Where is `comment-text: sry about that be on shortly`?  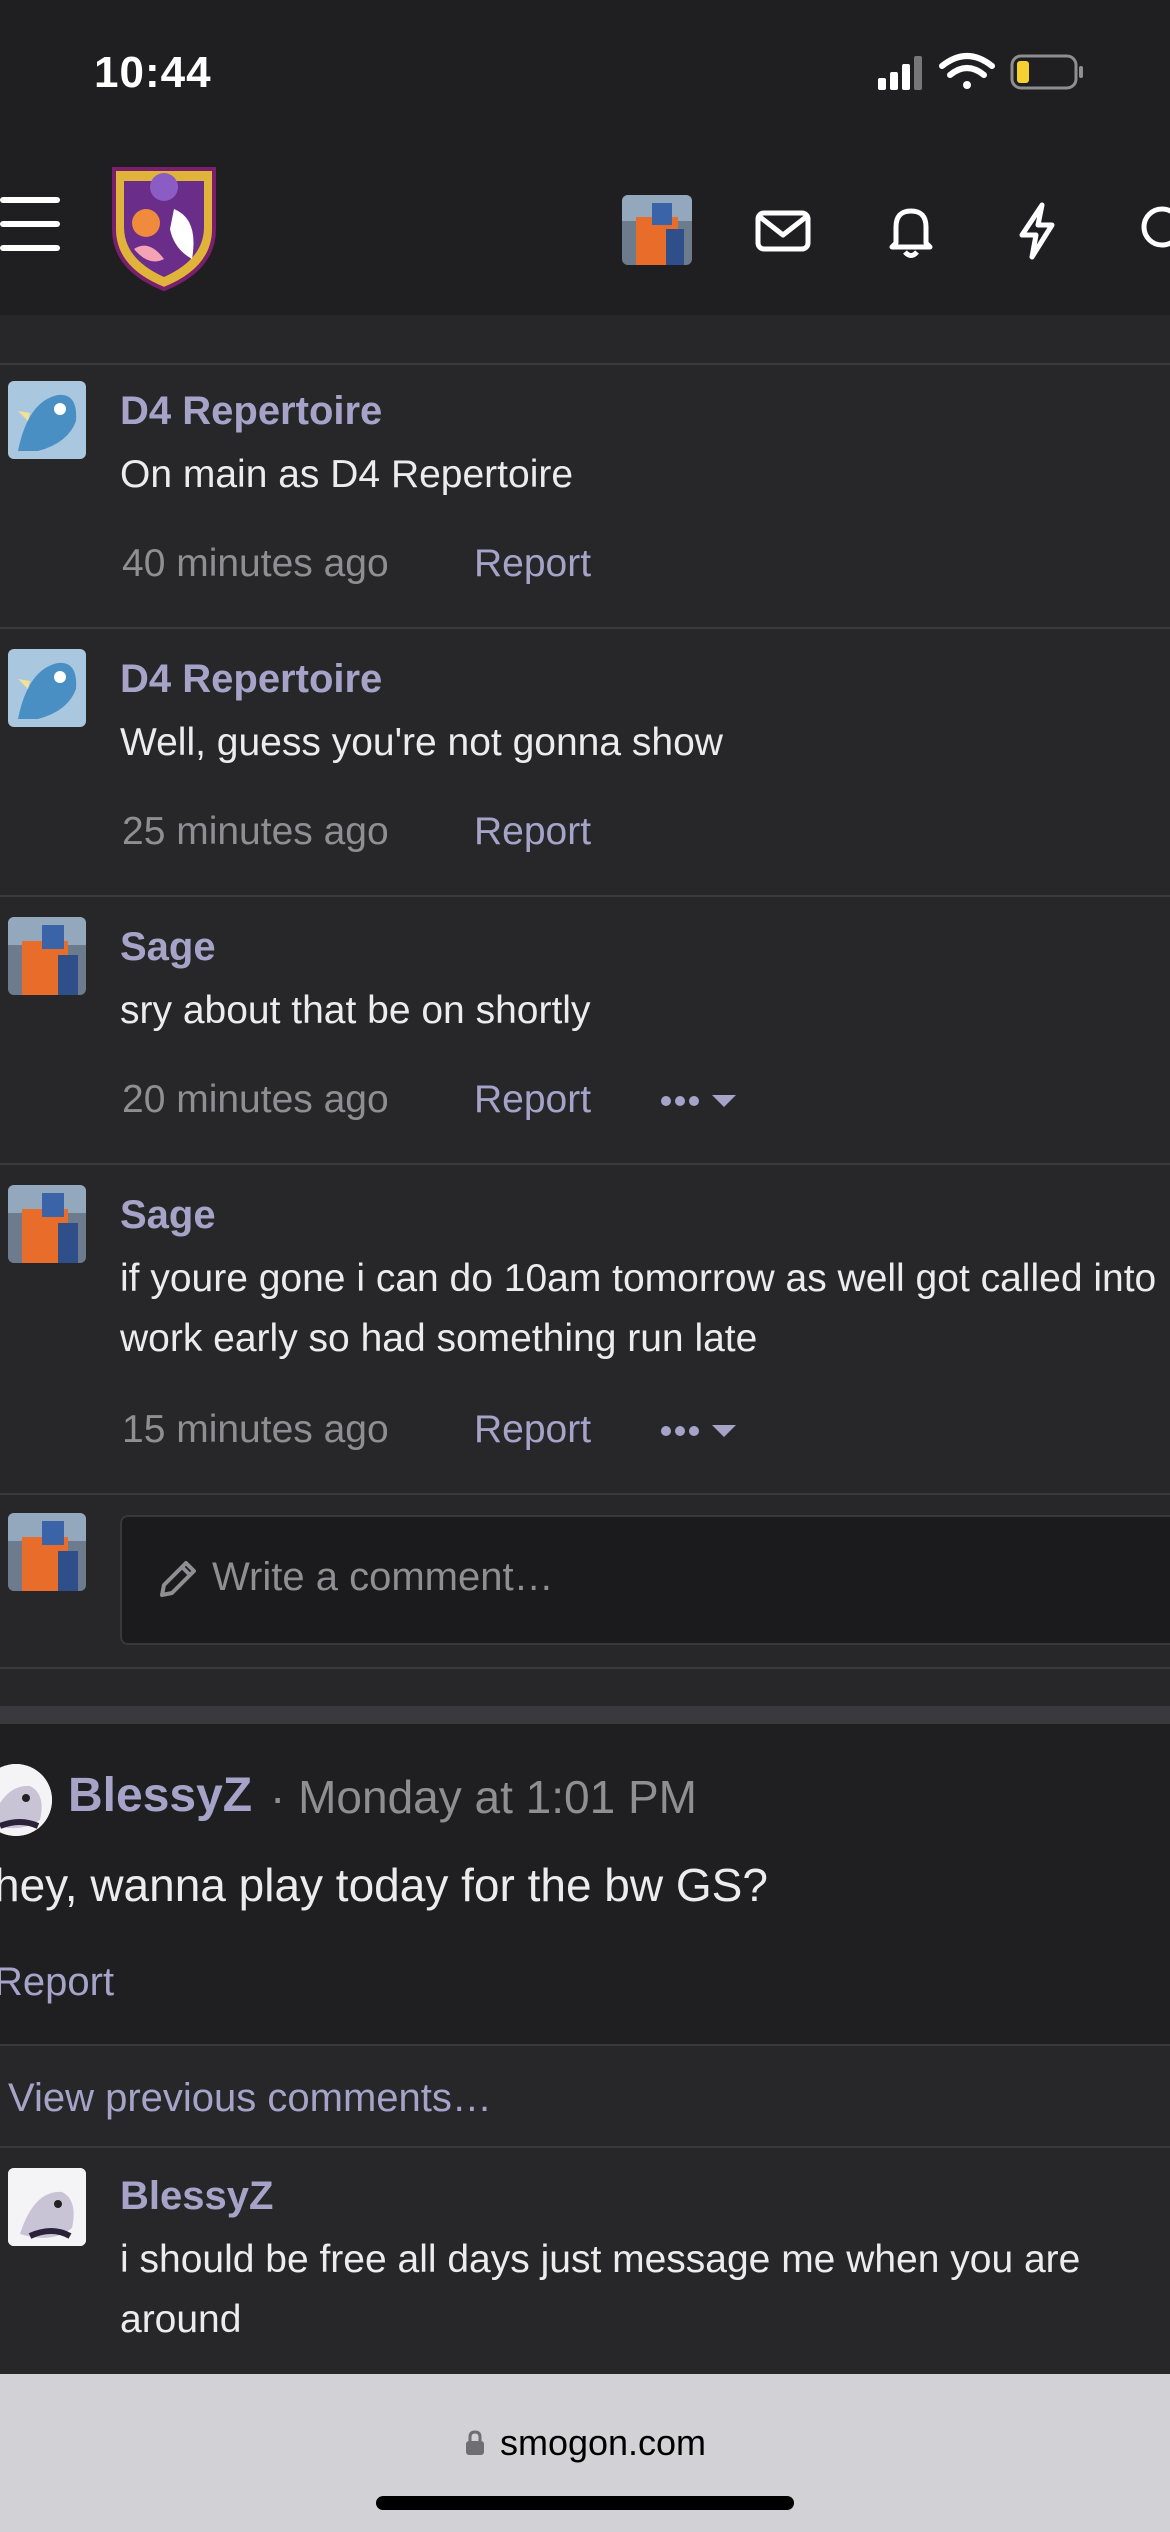 comment-text: sry about that be on shortly is located at coordinates (355, 1010).